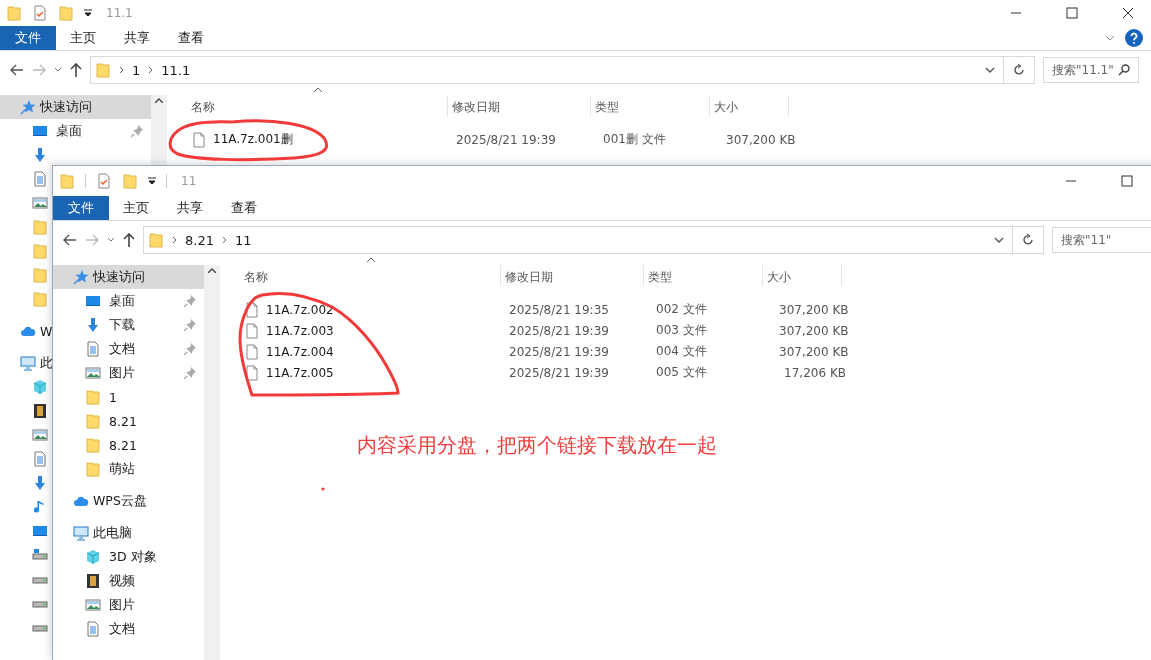 This screenshot has width=1151, height=660. Describe the element at coordinates (300, 351) in the screenshot. I see `file-name: 11A.7z.004` at that location.